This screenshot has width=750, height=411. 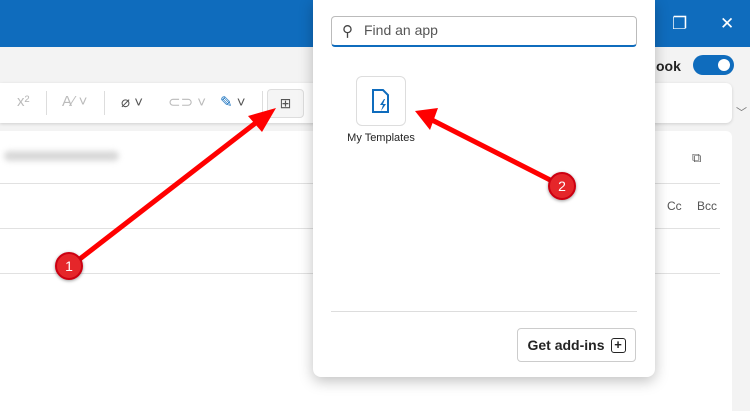 What do you see at coordinates (347, 31) in the screenshot?
I see `search-icon: ⚲` at bounding box center [347, 31].